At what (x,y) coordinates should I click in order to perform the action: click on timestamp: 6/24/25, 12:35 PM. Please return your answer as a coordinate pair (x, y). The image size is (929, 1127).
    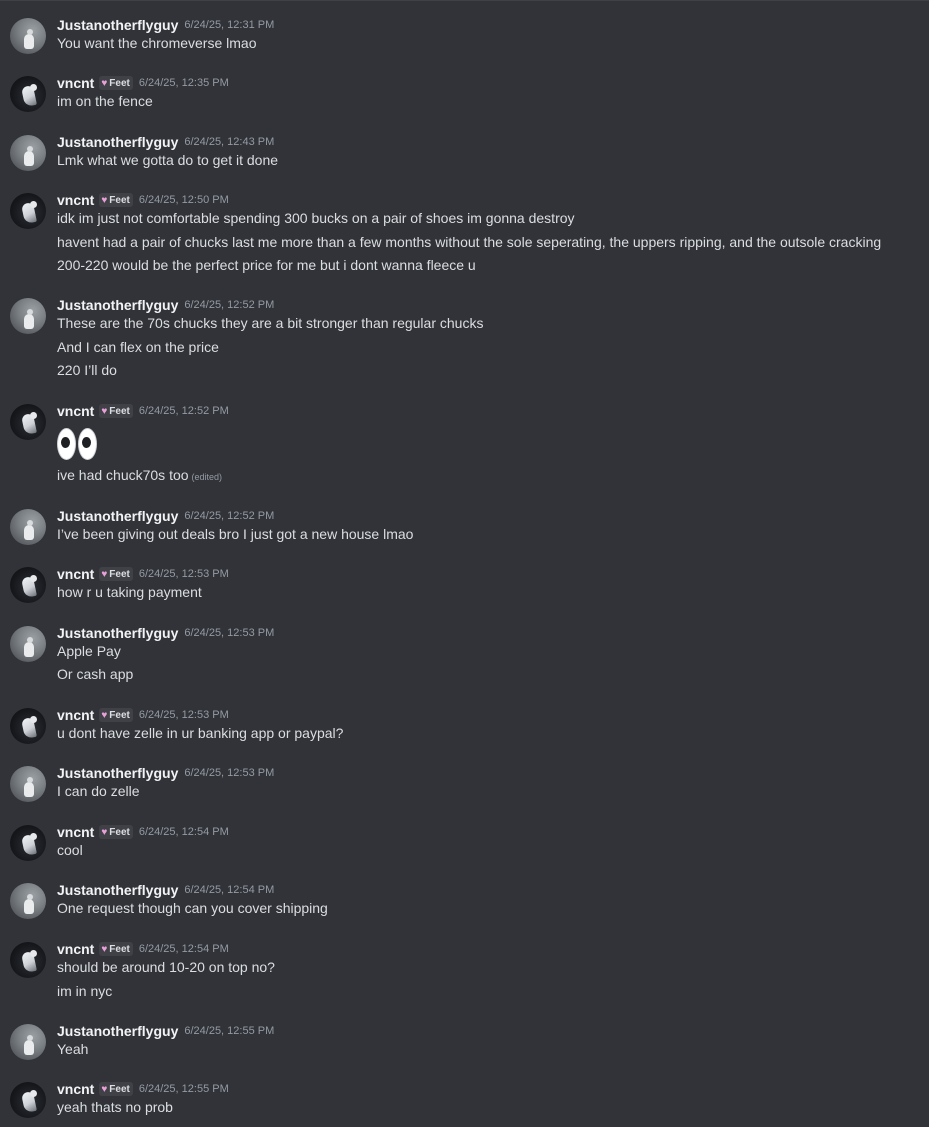
    Looking at the image, I should click on (184, 83).